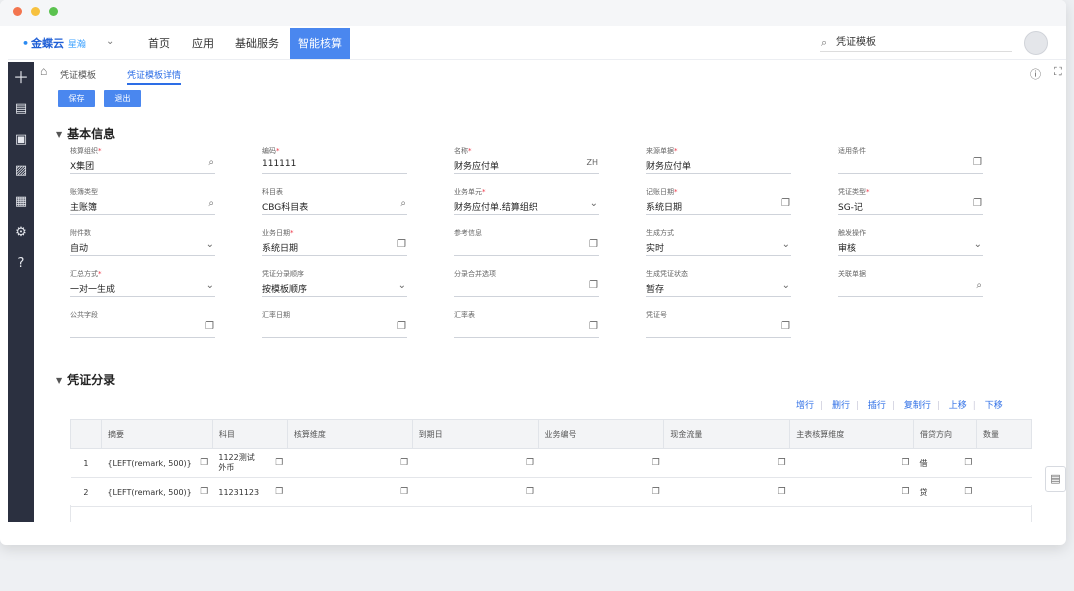 The width and height of the screenshot is (1074, 591). What do you see at coordinates (1055, 479) in the screenshot?
I see `floating-notes-icon: ▤` at bounding box center [1055, 479].